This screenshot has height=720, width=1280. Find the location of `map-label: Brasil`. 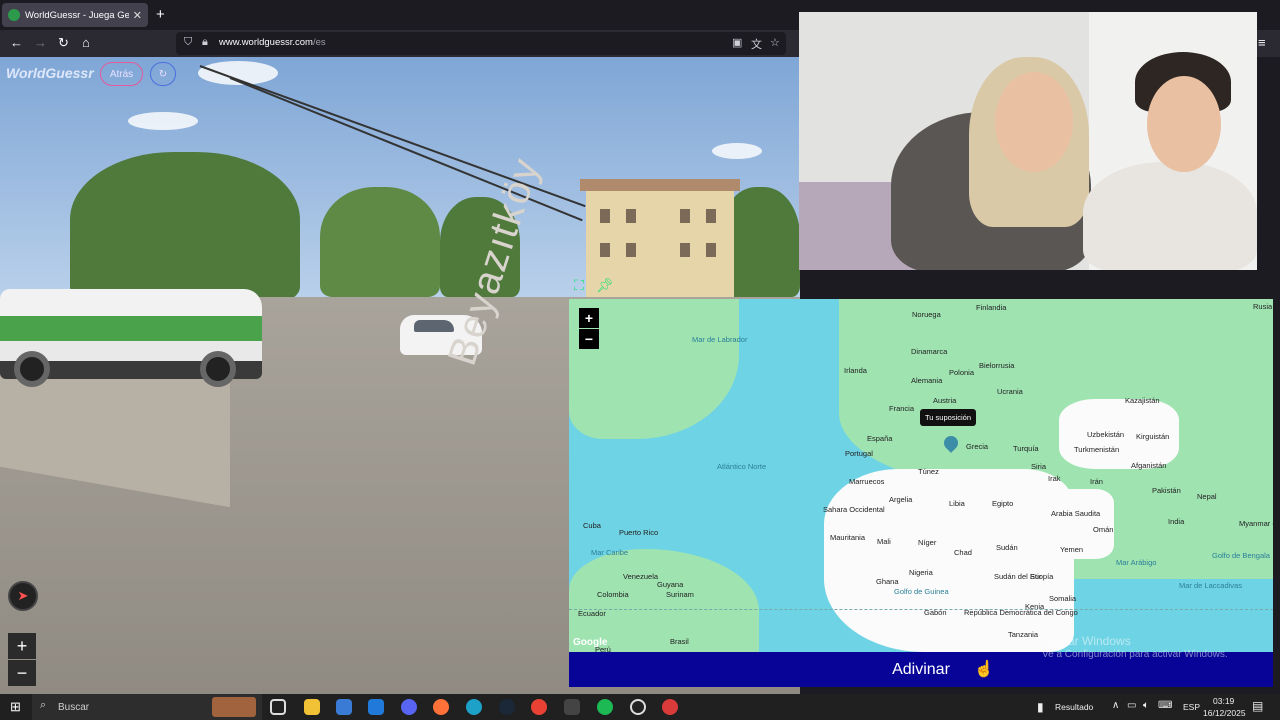

map-label: Brasil is located at coordinates (679, 641).